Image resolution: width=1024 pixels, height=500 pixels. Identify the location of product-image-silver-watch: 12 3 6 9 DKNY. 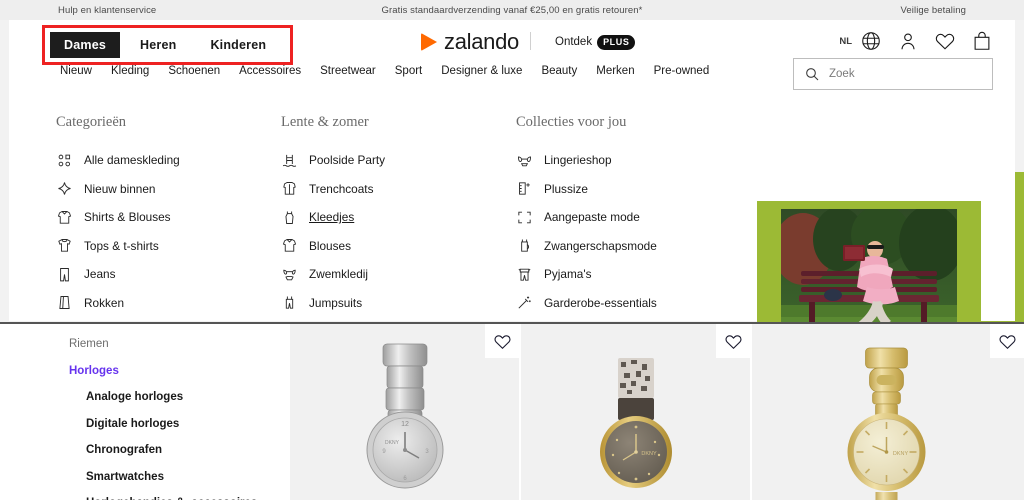
(405, 421).